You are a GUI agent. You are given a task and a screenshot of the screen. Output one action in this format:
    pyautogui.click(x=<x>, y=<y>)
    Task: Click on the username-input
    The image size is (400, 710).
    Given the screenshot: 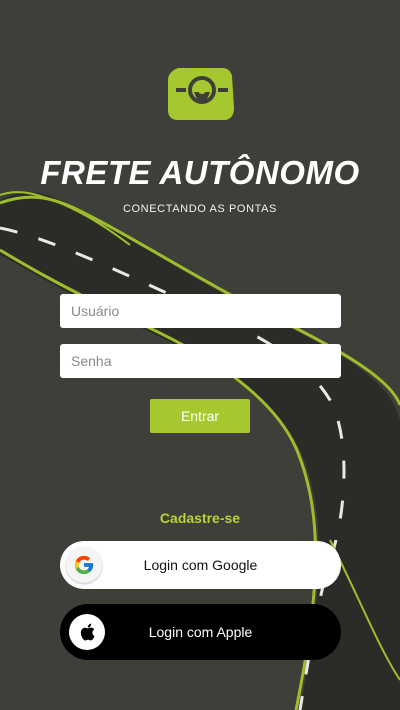 What is the action you would take?
    pyautogui.click(x=200, y=311)
    